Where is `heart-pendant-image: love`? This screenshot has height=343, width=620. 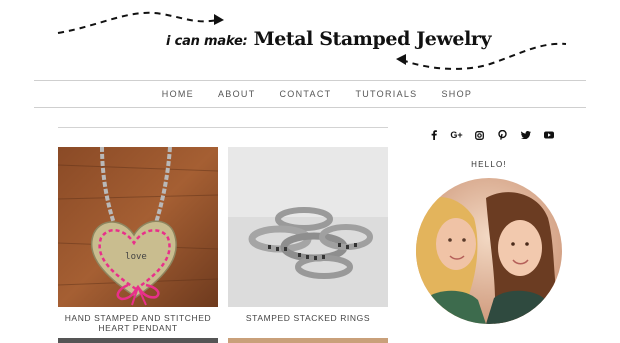
heart-pendant-image: love is located at coordinates (138, 227).